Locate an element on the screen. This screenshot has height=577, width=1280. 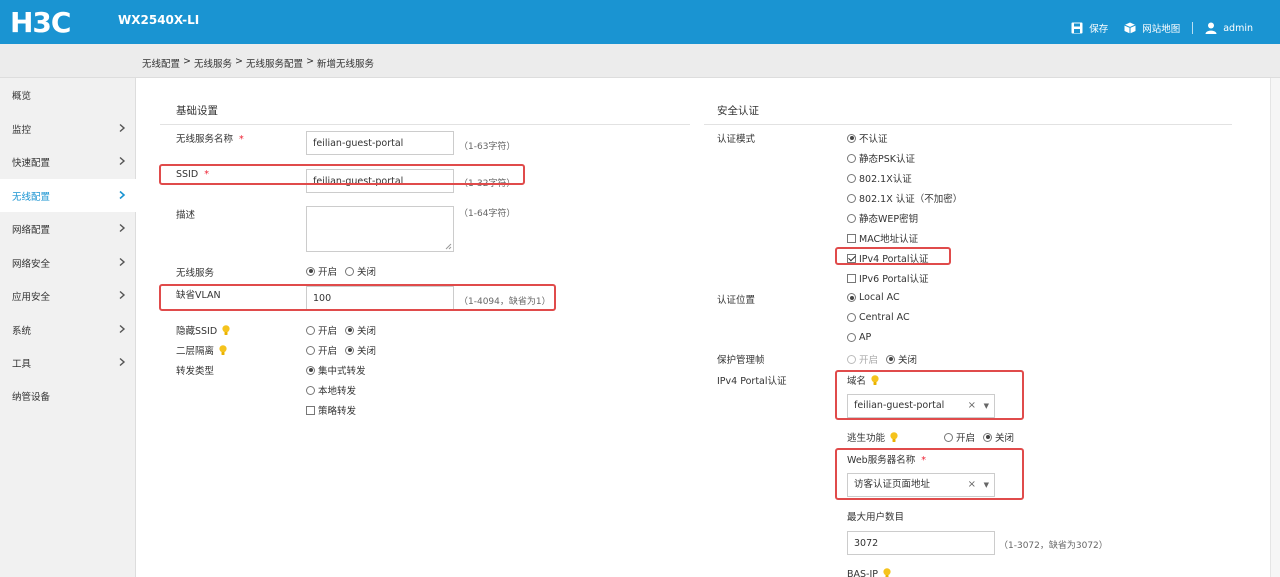
save-button: 保存 is located at coordinates (1089, 28).